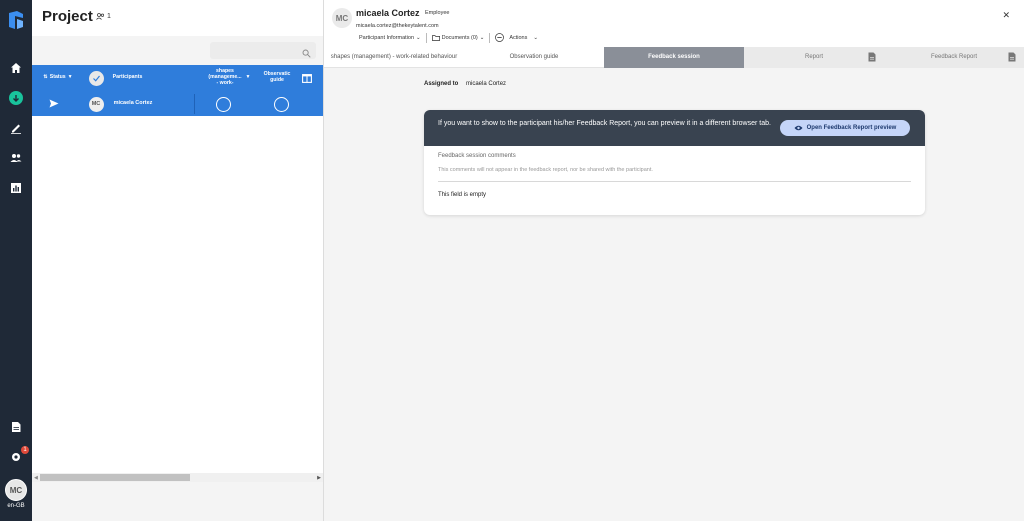  What do you see at coordinates (58, 78) in the screenshot?
I see `status-column-header: ⇅ Status ▼` at bounding box center [58, 78].